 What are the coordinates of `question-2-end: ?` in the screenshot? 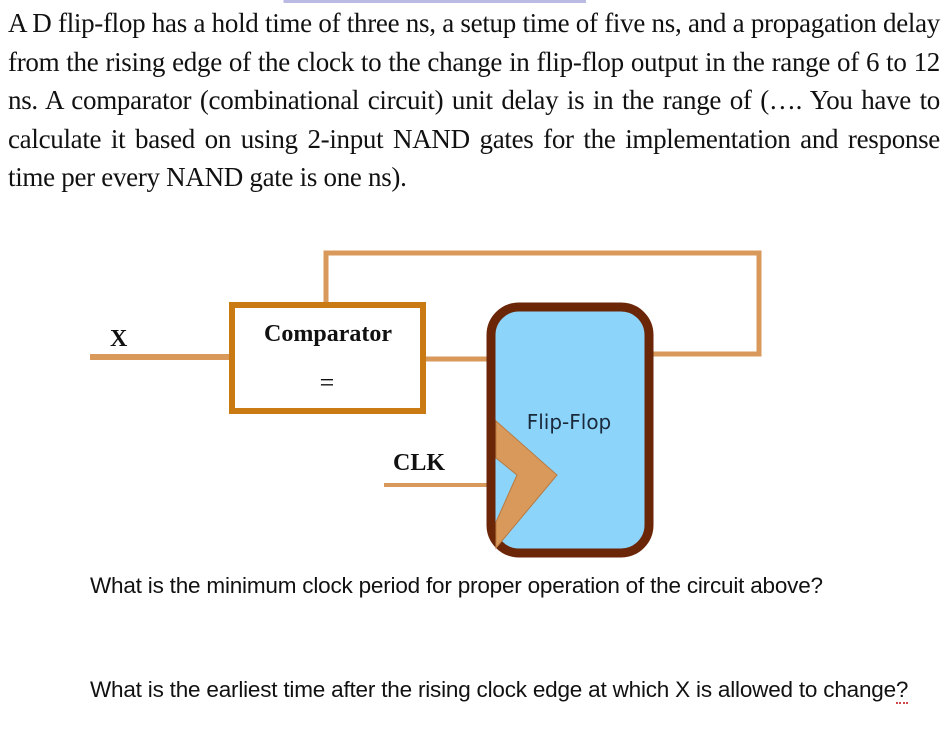 It's located at (902, 690).